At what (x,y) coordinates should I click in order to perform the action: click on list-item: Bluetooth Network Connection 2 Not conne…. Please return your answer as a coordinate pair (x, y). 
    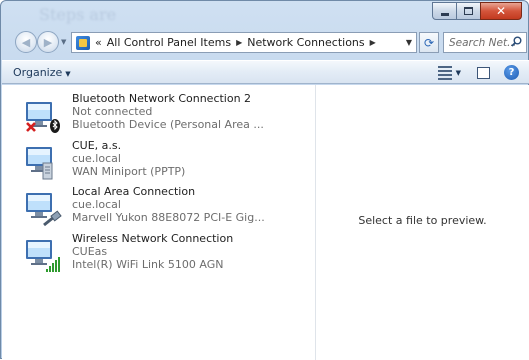
    Looking at the image, I should click on (169, 114).